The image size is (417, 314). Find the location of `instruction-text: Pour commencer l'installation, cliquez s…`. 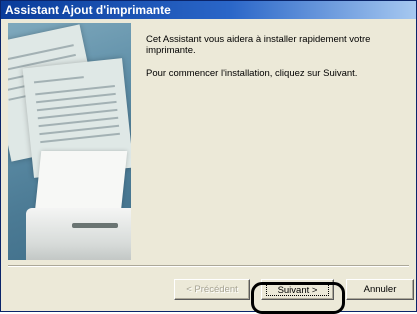

instruction-text: Pour commencer l'installation, cliquez s… is located at coordinates (252, 73).